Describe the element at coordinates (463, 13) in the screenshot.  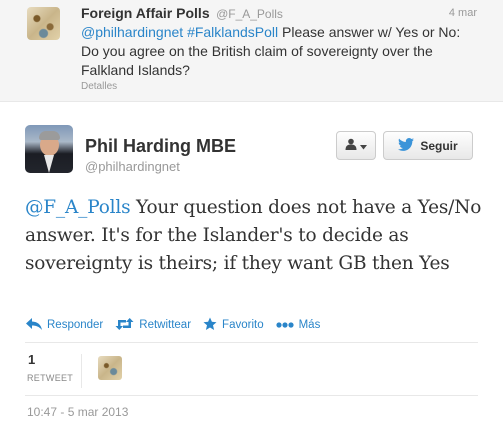
I see `parent-tweet-date: 4 mar` at that location.